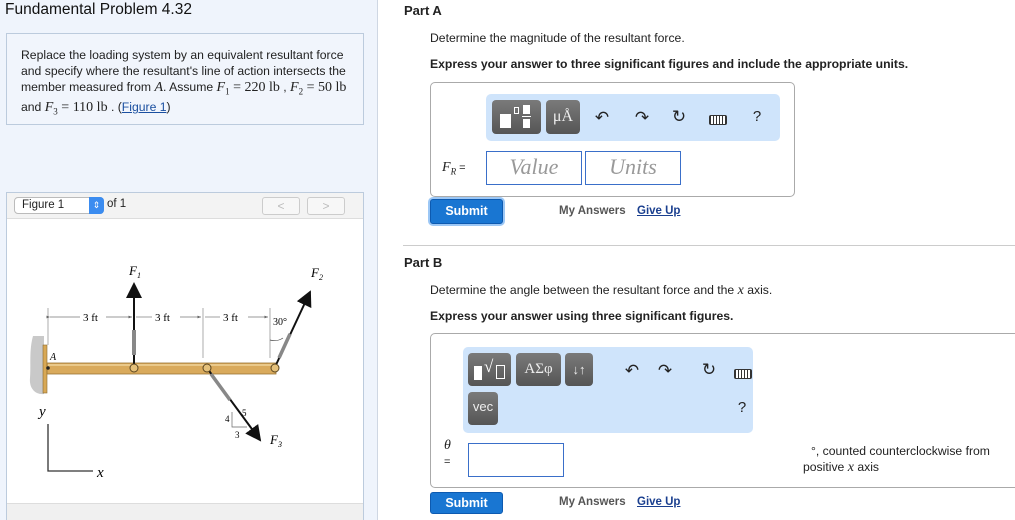 The width and height of the screenshot is (1015, 520). What do you see at coordinates (134, 342) in the screenshot?
I see `f1-rod` at bounding box center [134, 342].